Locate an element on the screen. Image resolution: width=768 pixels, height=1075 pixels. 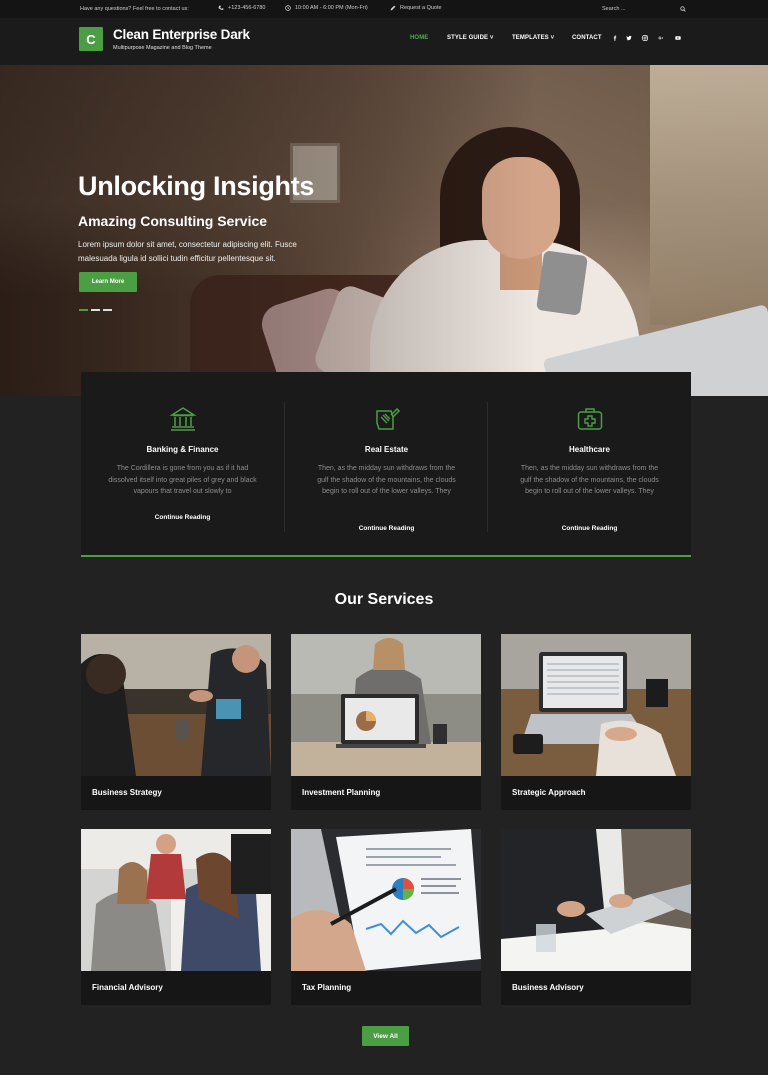
service-card: Tax Planning is located at coordinates (386, 917).